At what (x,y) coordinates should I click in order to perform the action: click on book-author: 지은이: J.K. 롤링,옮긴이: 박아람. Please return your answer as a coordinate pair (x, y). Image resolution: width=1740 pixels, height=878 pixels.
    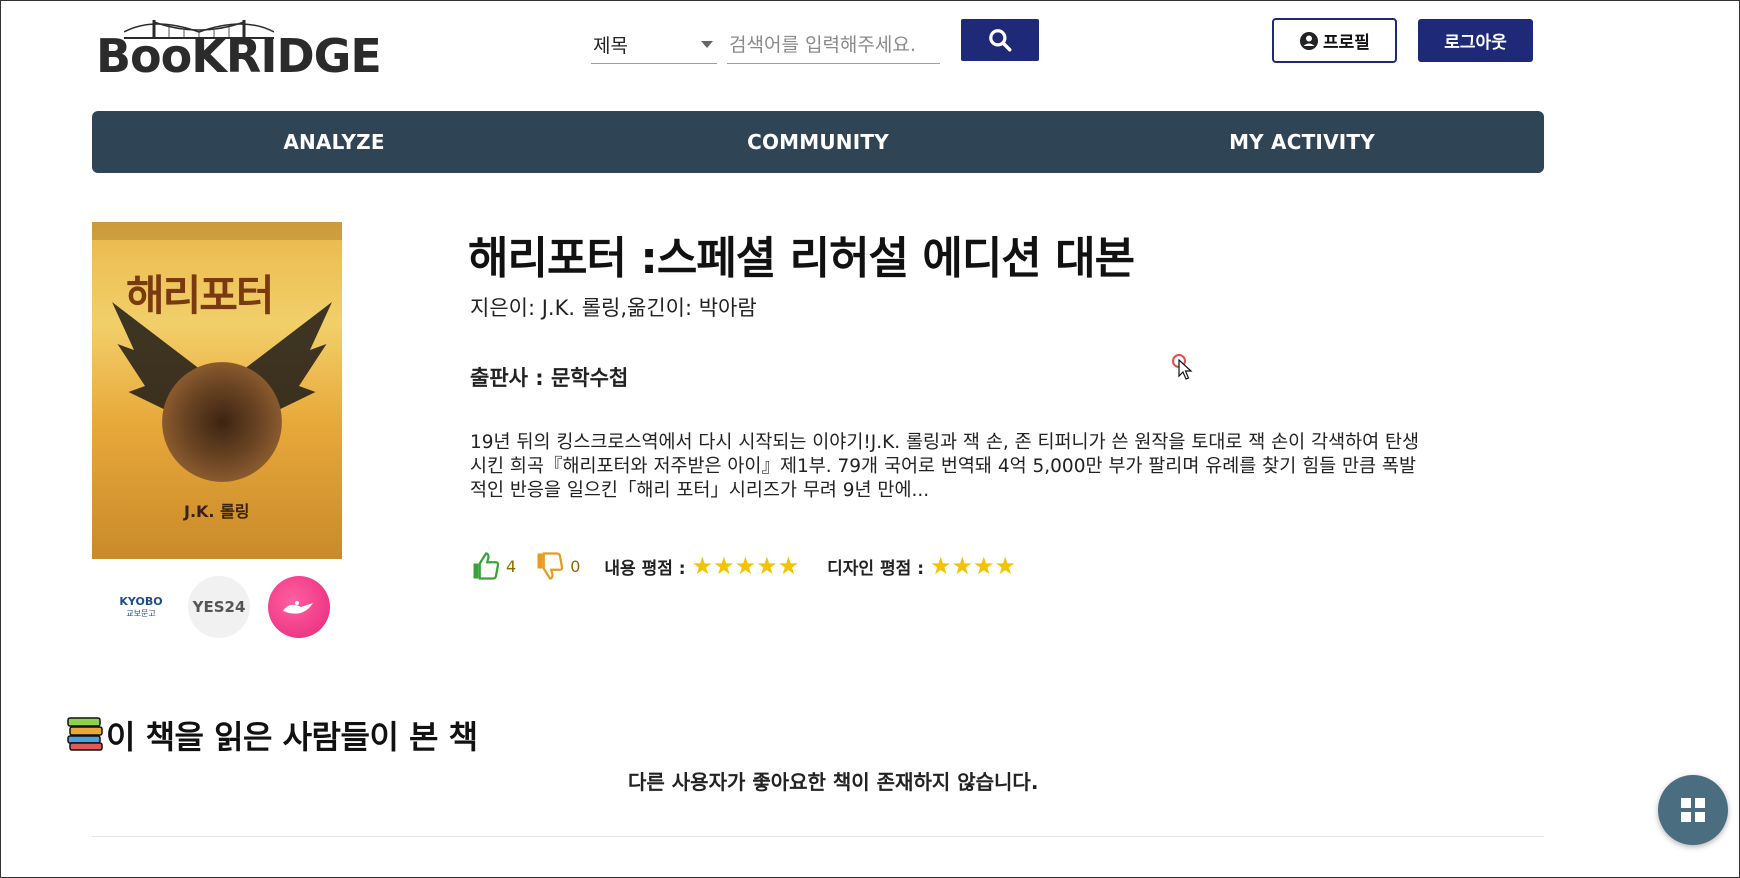
    Looking at the image, I should click on (613, 308).